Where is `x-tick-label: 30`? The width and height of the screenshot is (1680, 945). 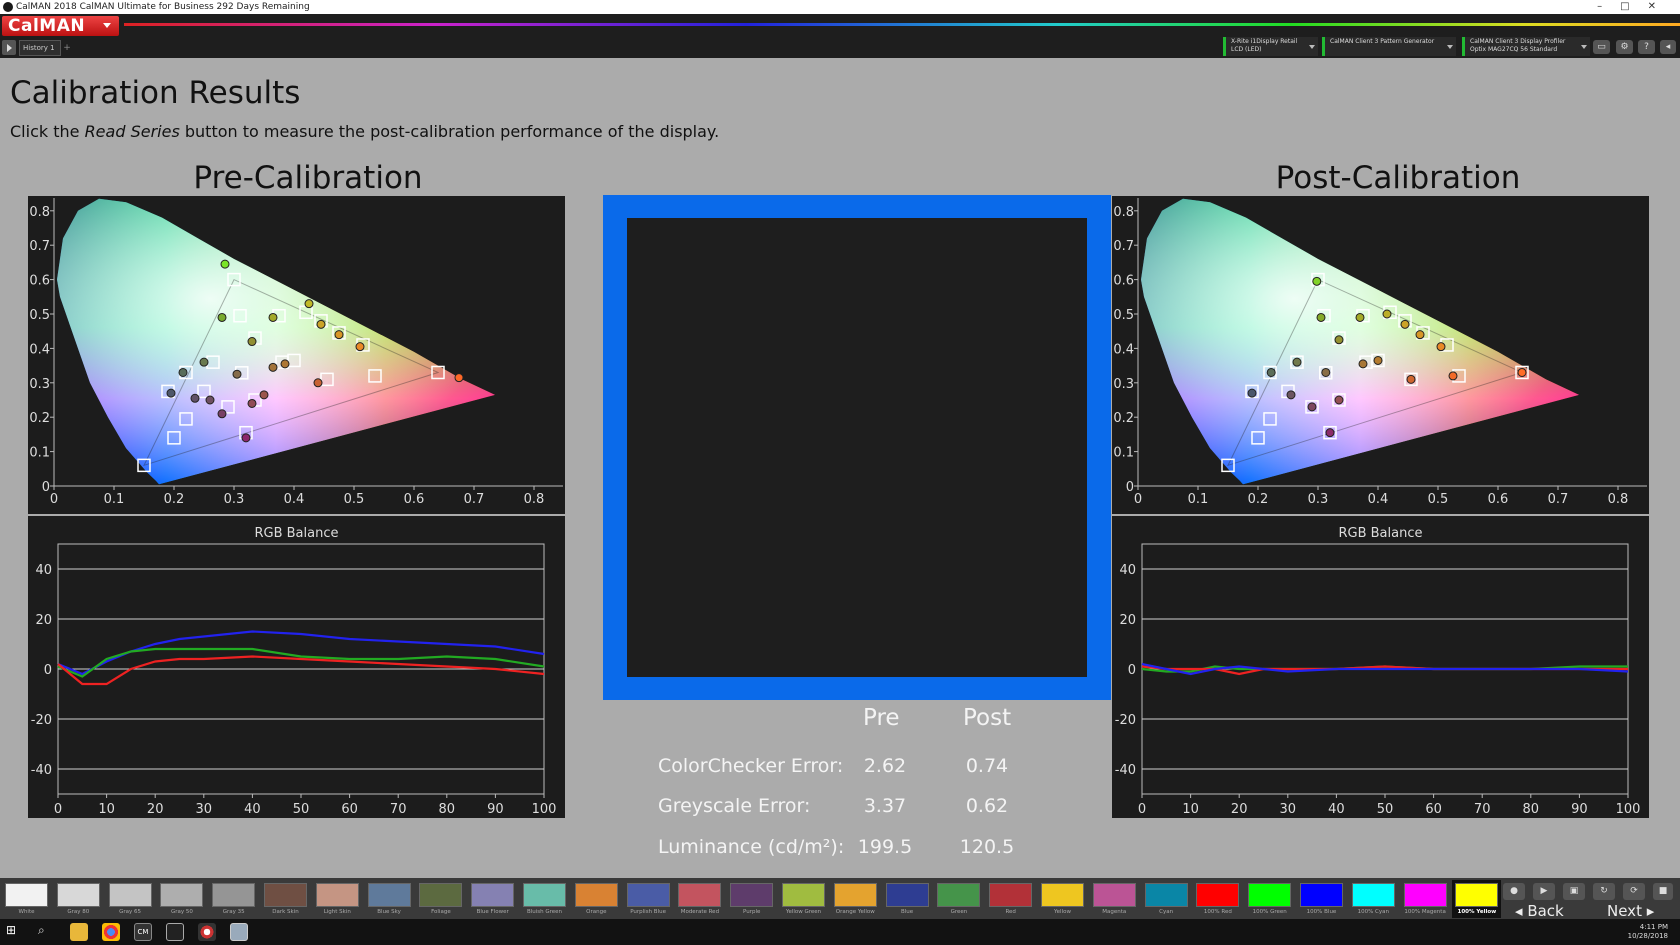 x-tick-label: 30 is located at coordinates (1288, 809).